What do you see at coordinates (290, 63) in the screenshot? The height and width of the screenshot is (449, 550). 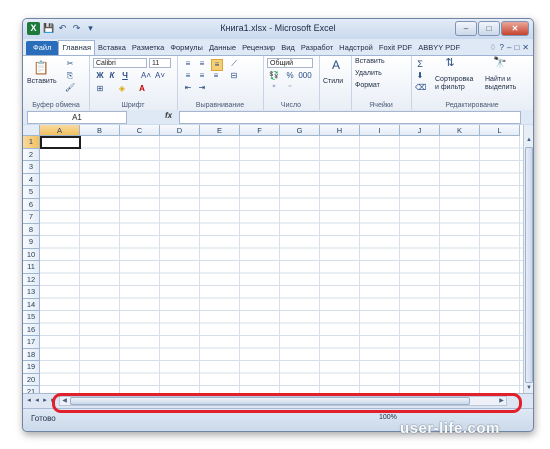 I see `number-format-select: Общий` at bounding box center [290, 63].